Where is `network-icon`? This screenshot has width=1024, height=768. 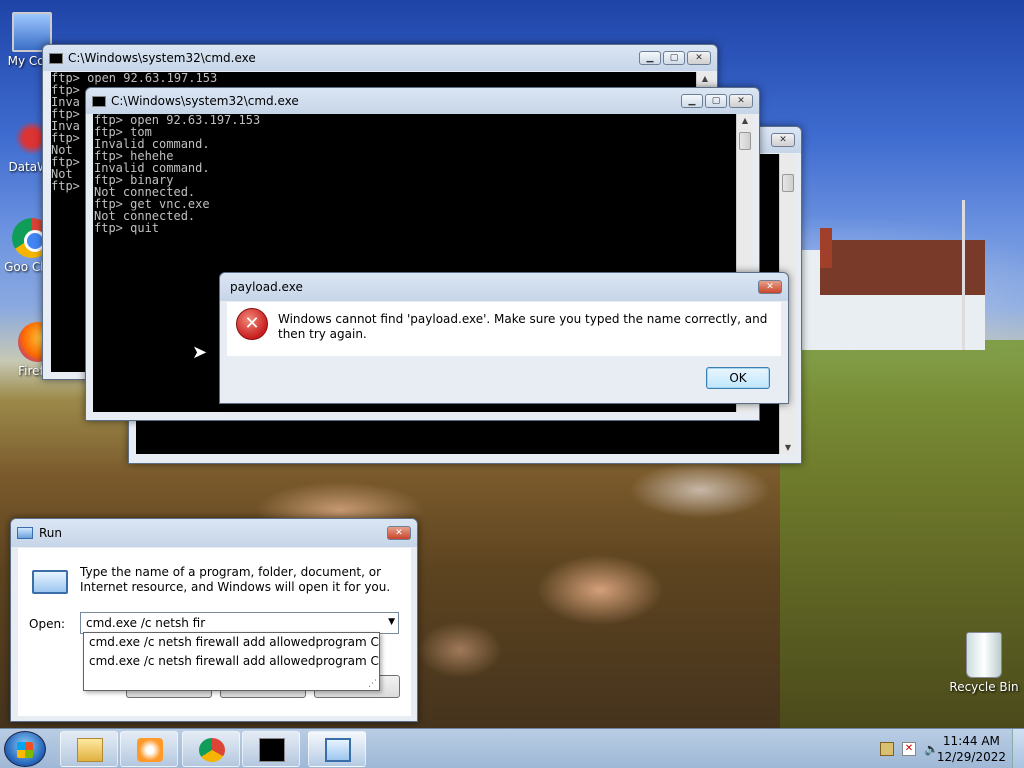 network-icon is located at coordinates (887, 749).